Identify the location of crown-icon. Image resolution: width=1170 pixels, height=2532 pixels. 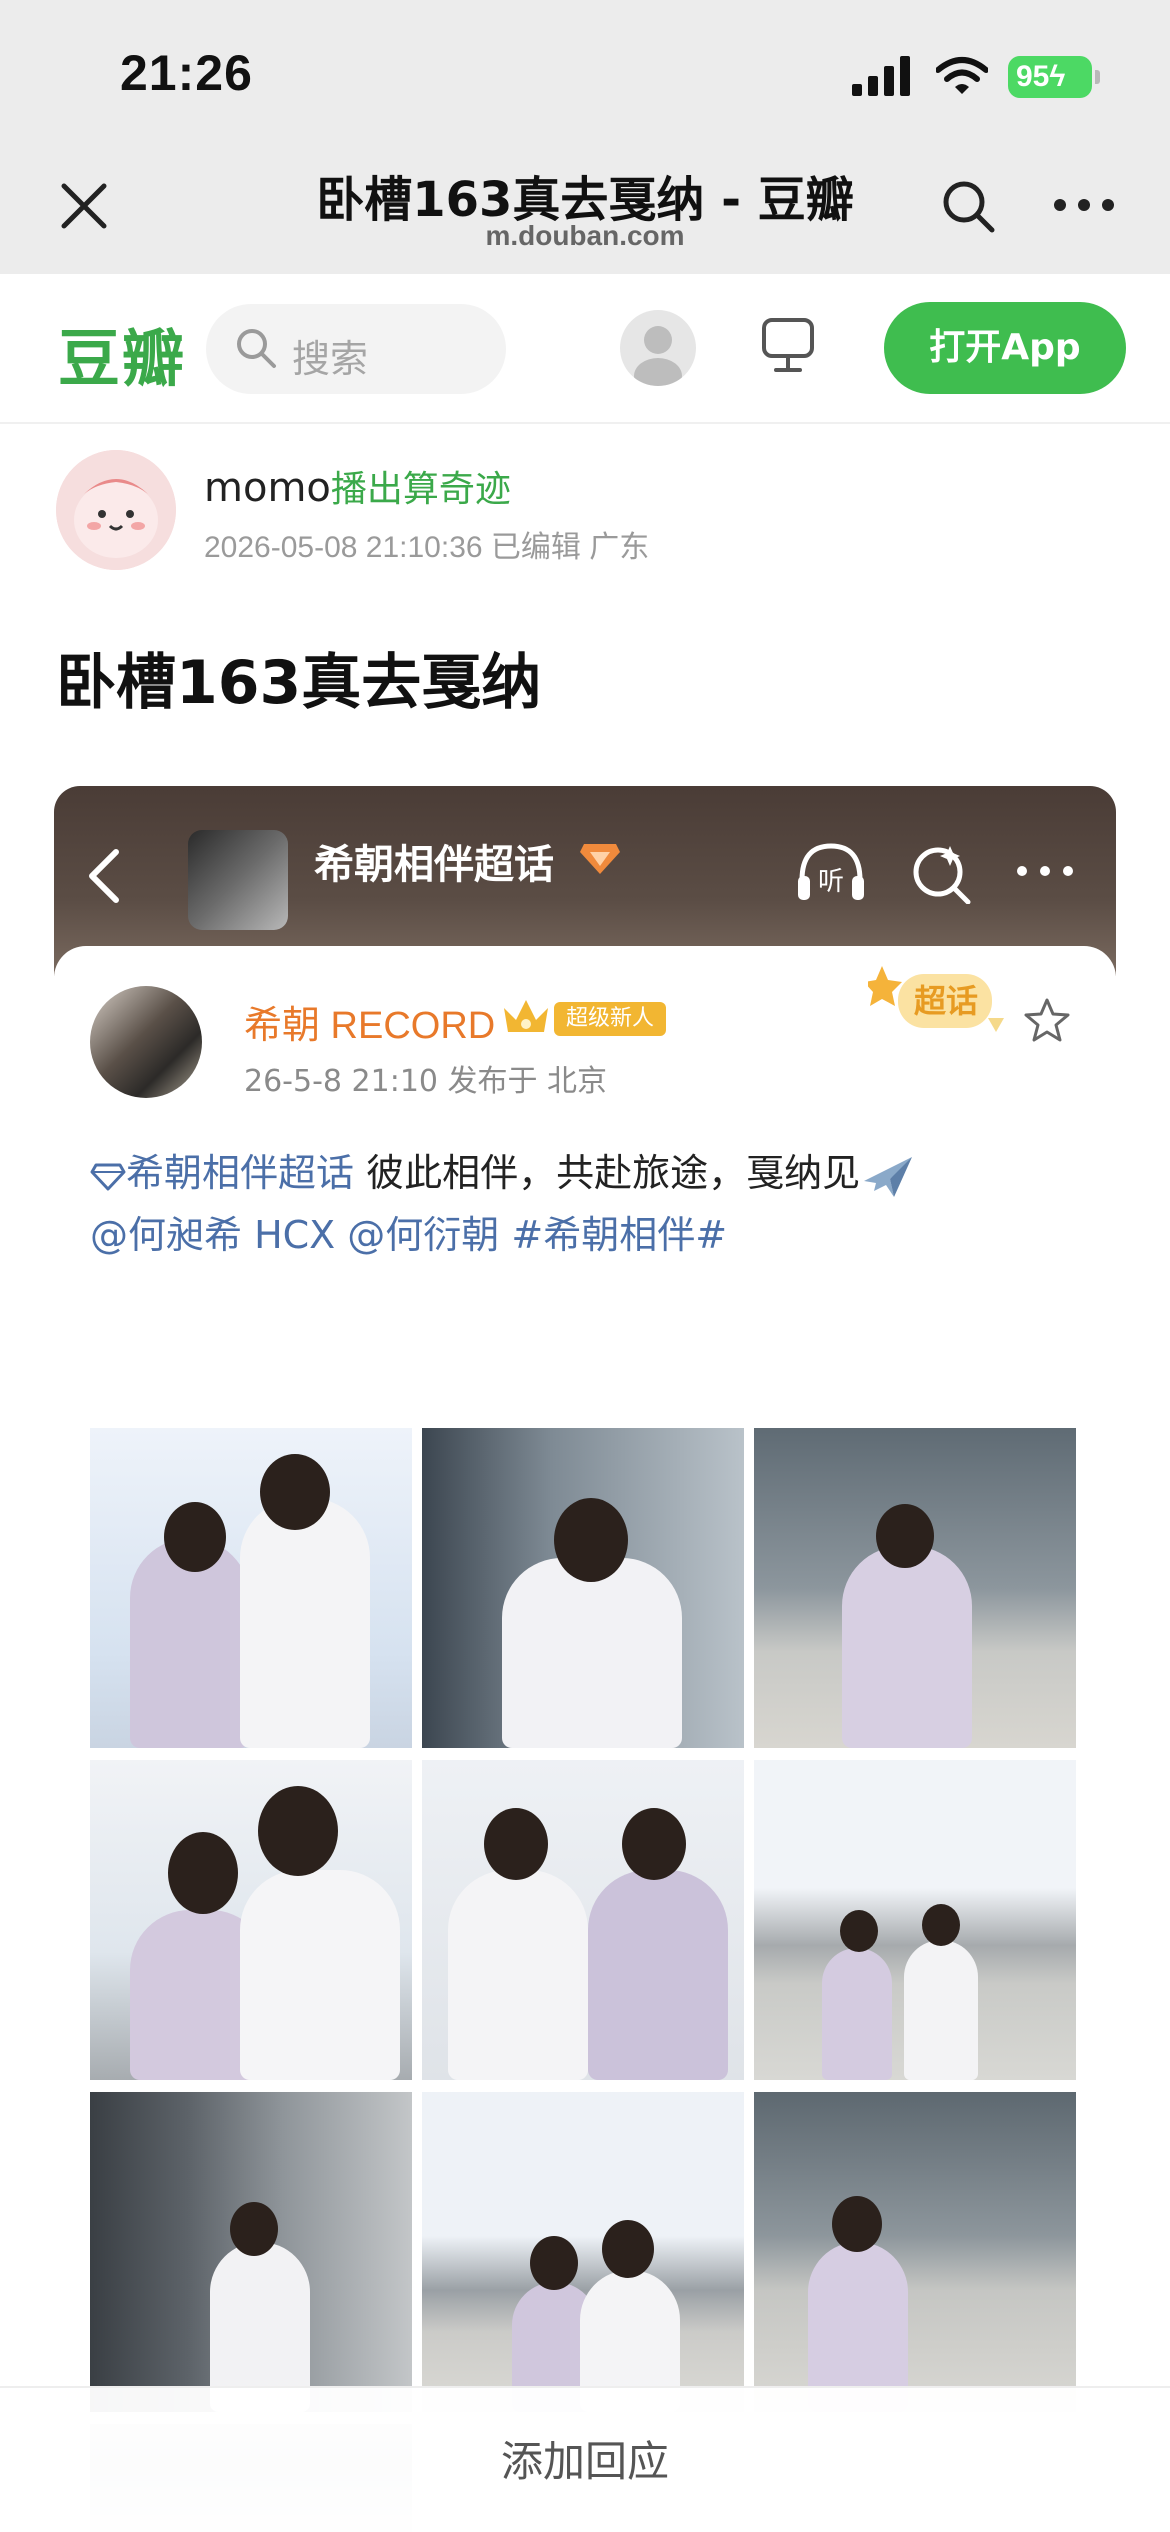
(526, 1016).